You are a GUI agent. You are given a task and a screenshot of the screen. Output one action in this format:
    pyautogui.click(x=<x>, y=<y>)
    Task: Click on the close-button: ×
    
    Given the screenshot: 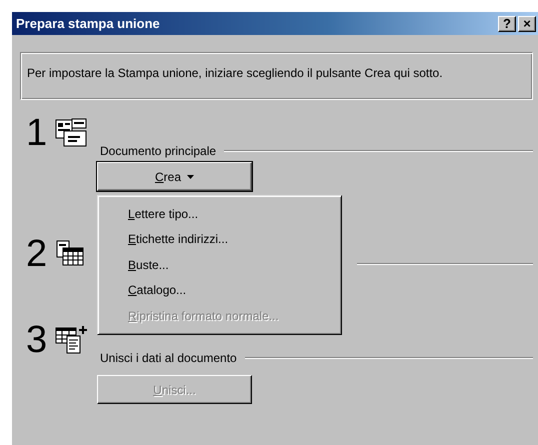 What is the action you would take?
    pyautogui.click(x=527, y=24)
    